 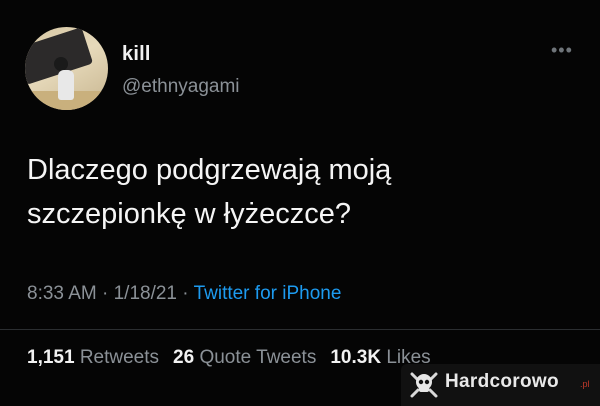 I want to click on tweet-meta: 8:33 AM · 1/18/21 · Twitter for iPhone, so click(x=184, y=294).